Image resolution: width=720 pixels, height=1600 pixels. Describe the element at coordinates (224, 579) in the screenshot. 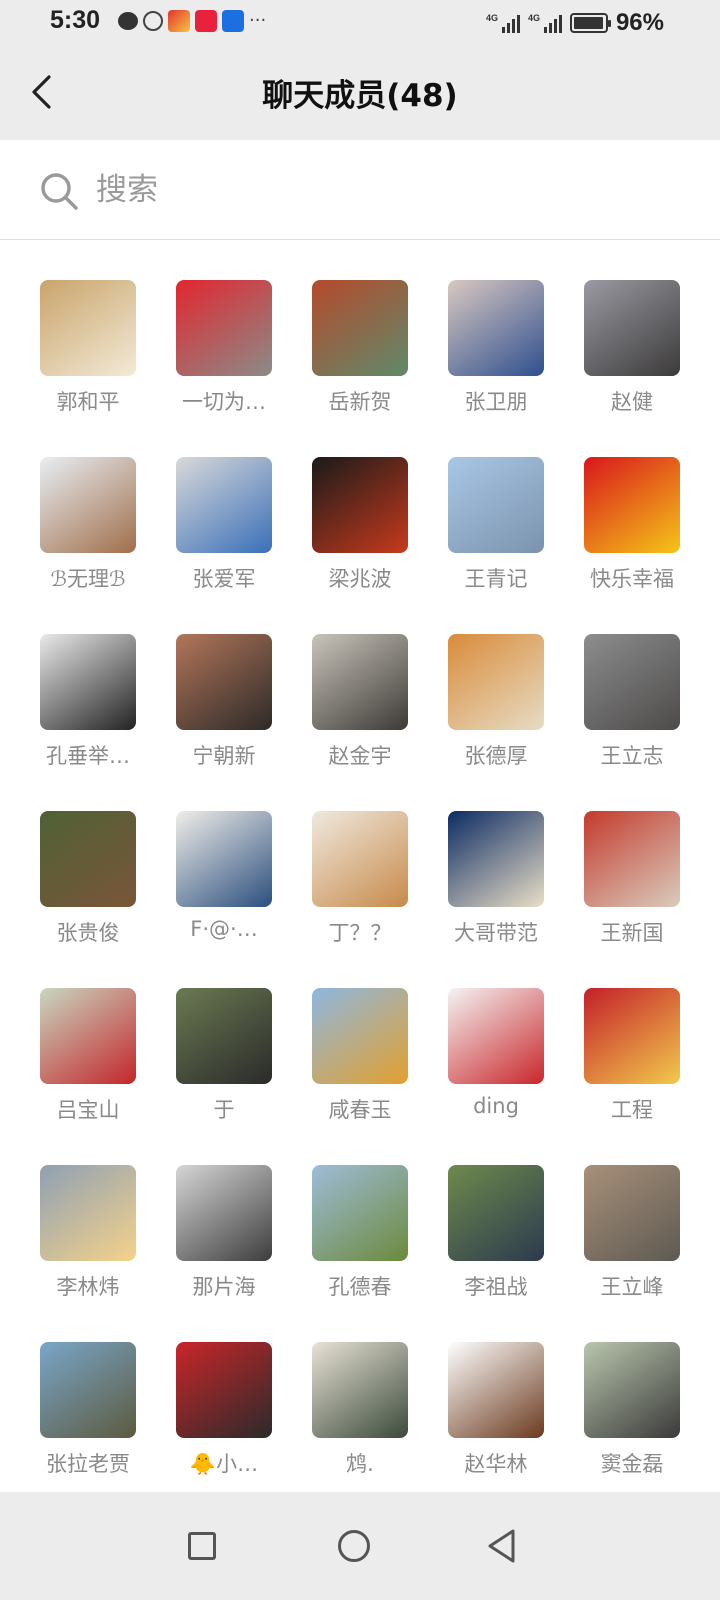

I see `member-name: 张爱军` at that location.